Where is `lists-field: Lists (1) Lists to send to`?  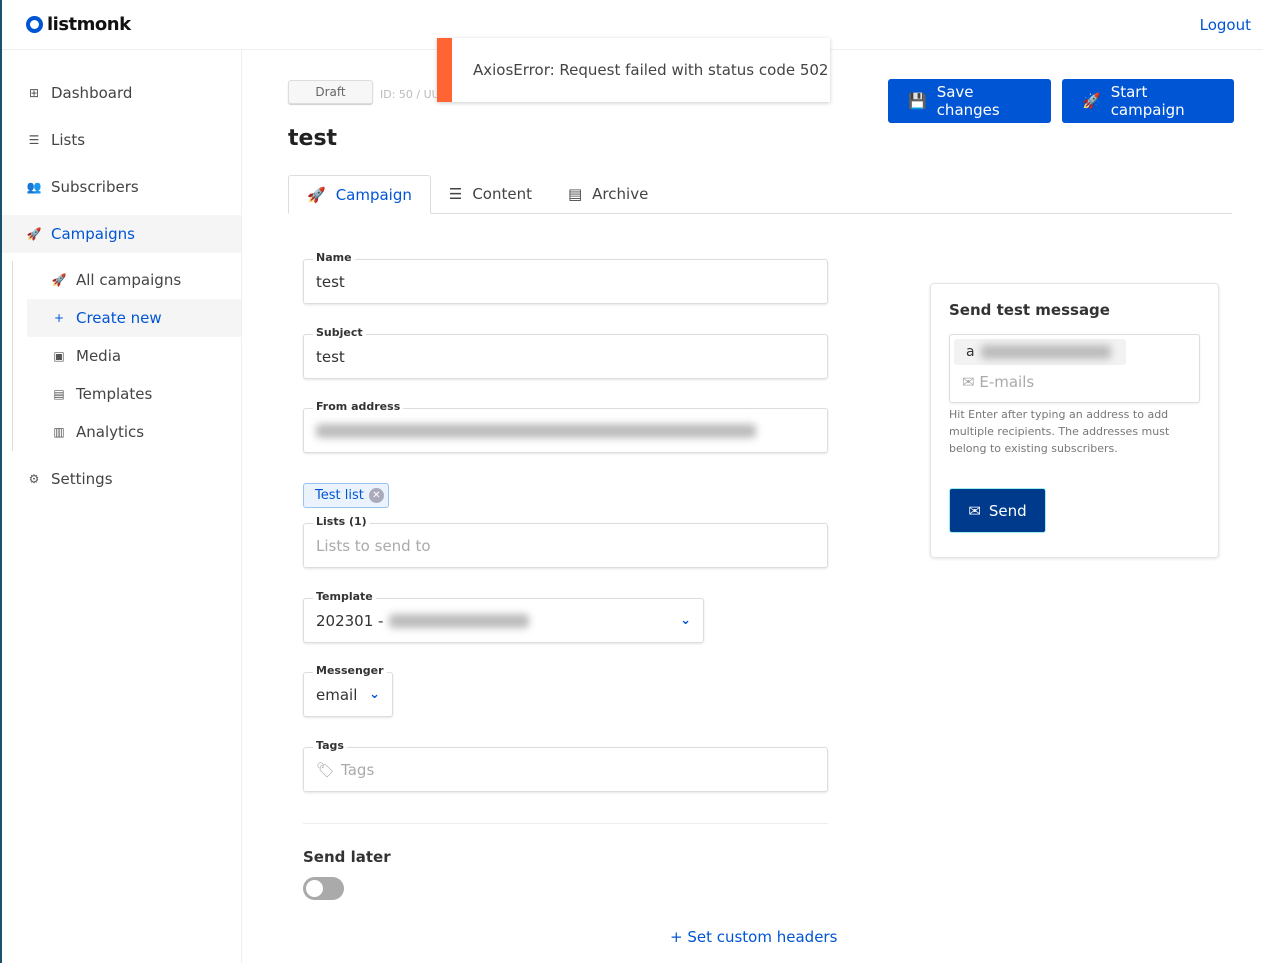
lists-field: Lists (1) Lists to send to is located at coordinates (565, 541).